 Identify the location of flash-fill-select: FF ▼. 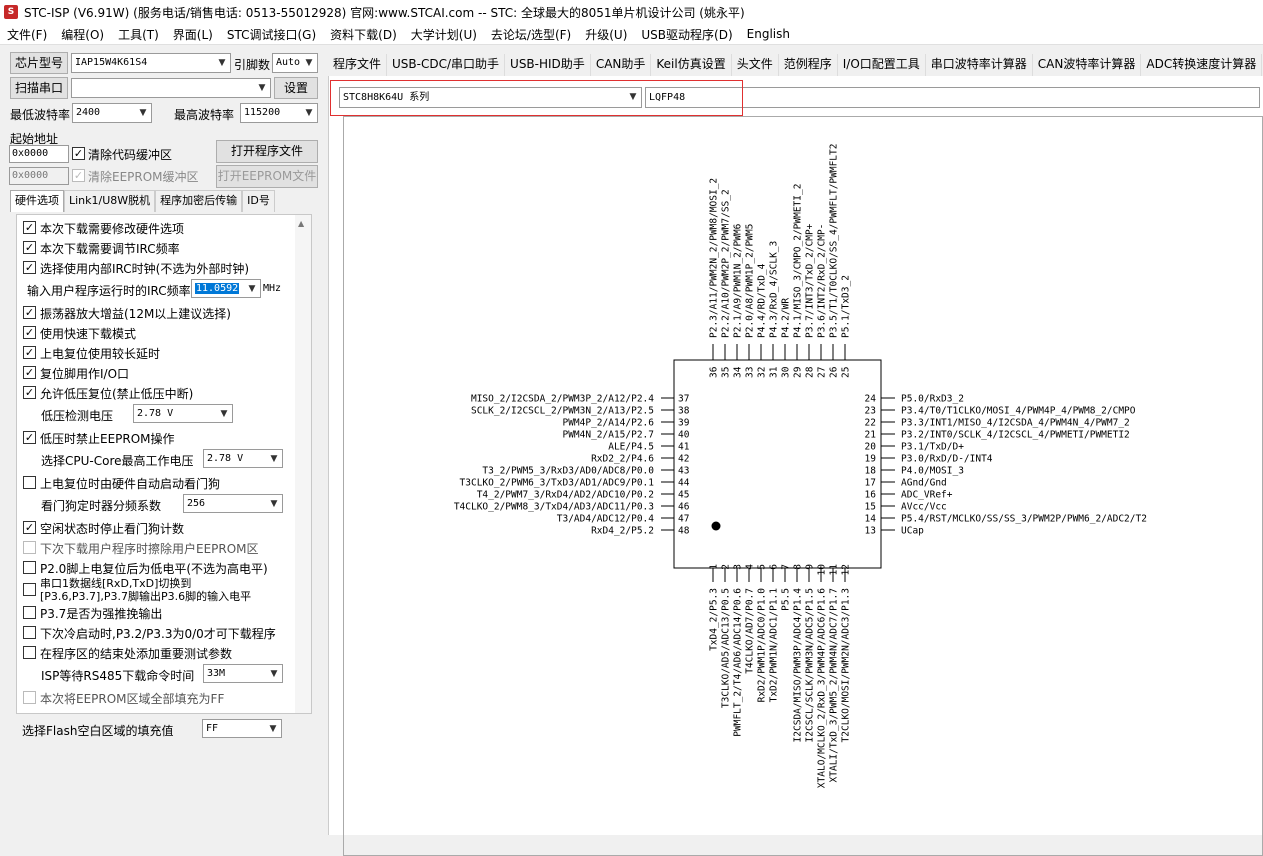
(242, 728).